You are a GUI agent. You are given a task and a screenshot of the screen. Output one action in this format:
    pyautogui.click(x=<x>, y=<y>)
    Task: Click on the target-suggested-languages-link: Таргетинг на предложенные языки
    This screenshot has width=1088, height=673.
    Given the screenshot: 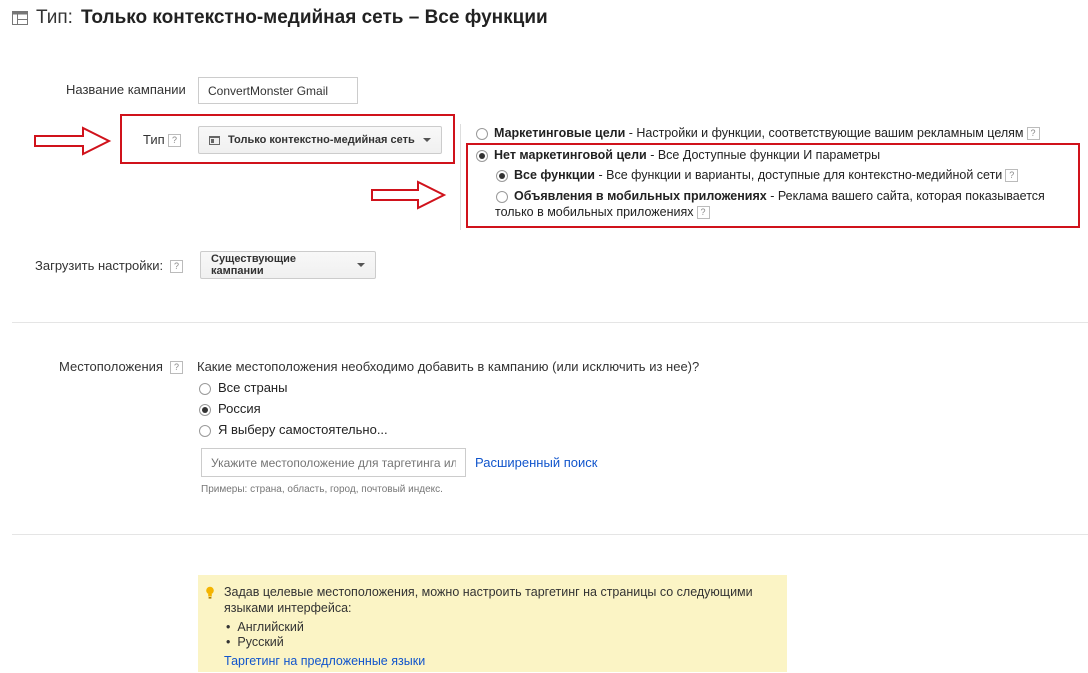 What is the action you would take?
    pyautogui.click(x=324, y=661)
    